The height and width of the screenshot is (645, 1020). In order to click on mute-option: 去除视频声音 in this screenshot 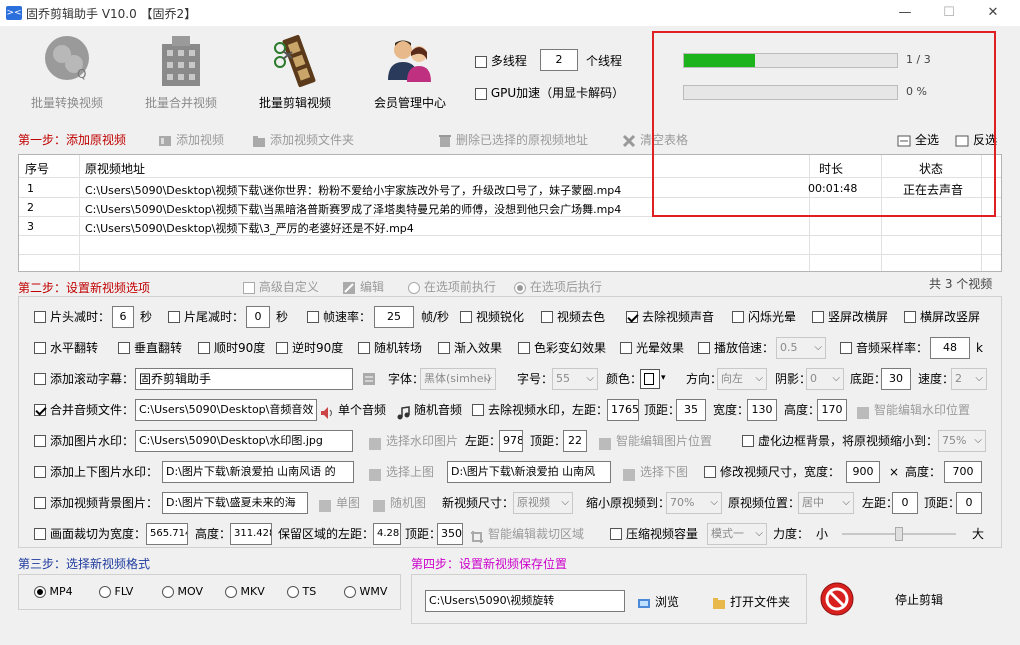, I will do `click(670, 317)`.